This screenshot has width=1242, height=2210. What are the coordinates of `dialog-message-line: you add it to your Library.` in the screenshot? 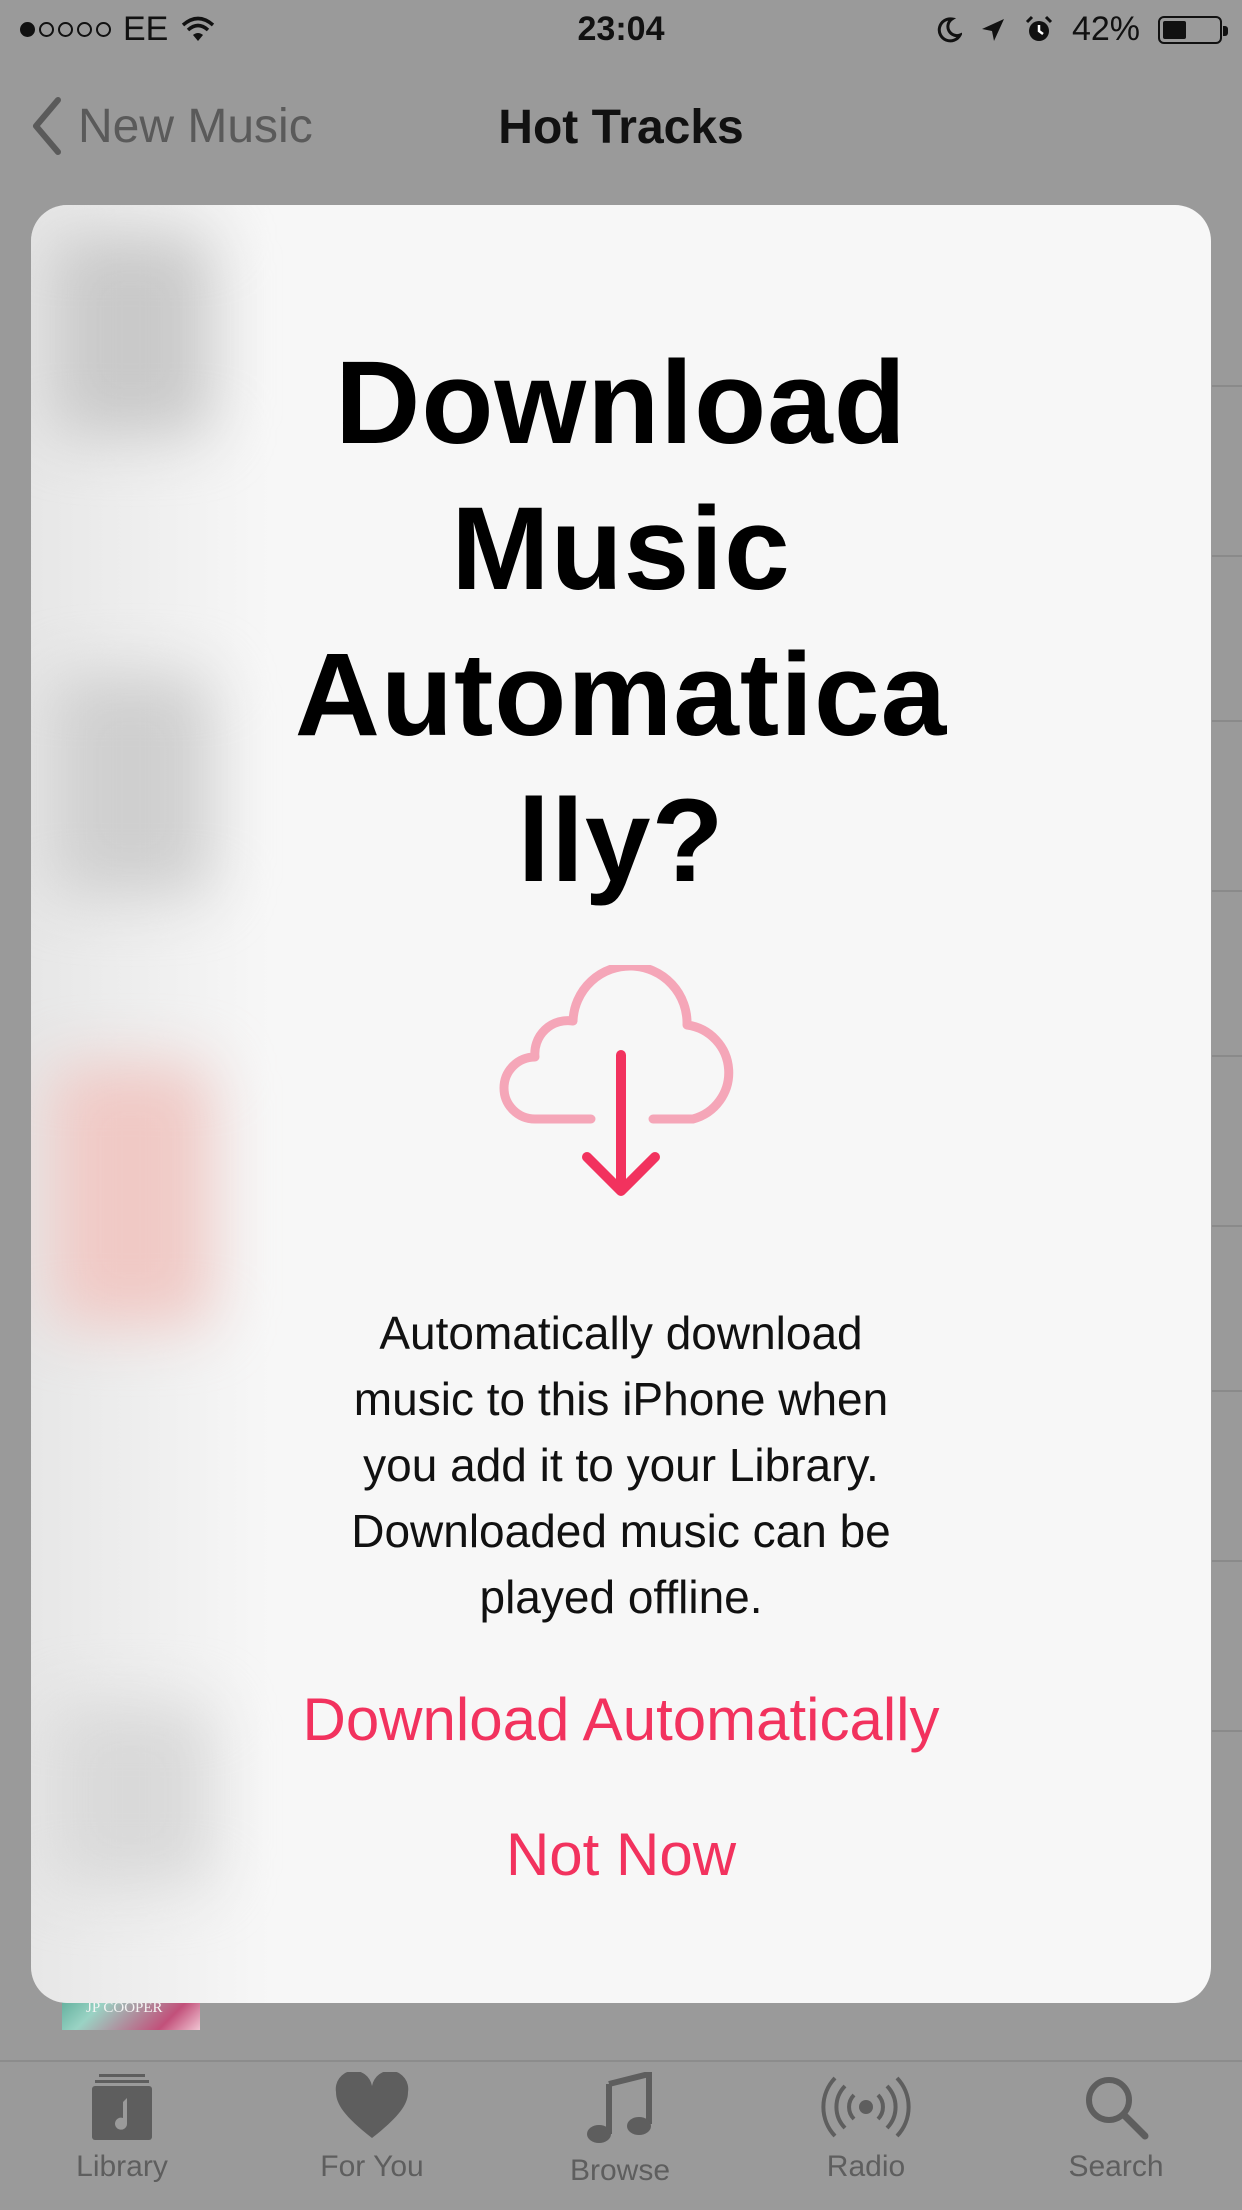 It's located at (621, 1465).